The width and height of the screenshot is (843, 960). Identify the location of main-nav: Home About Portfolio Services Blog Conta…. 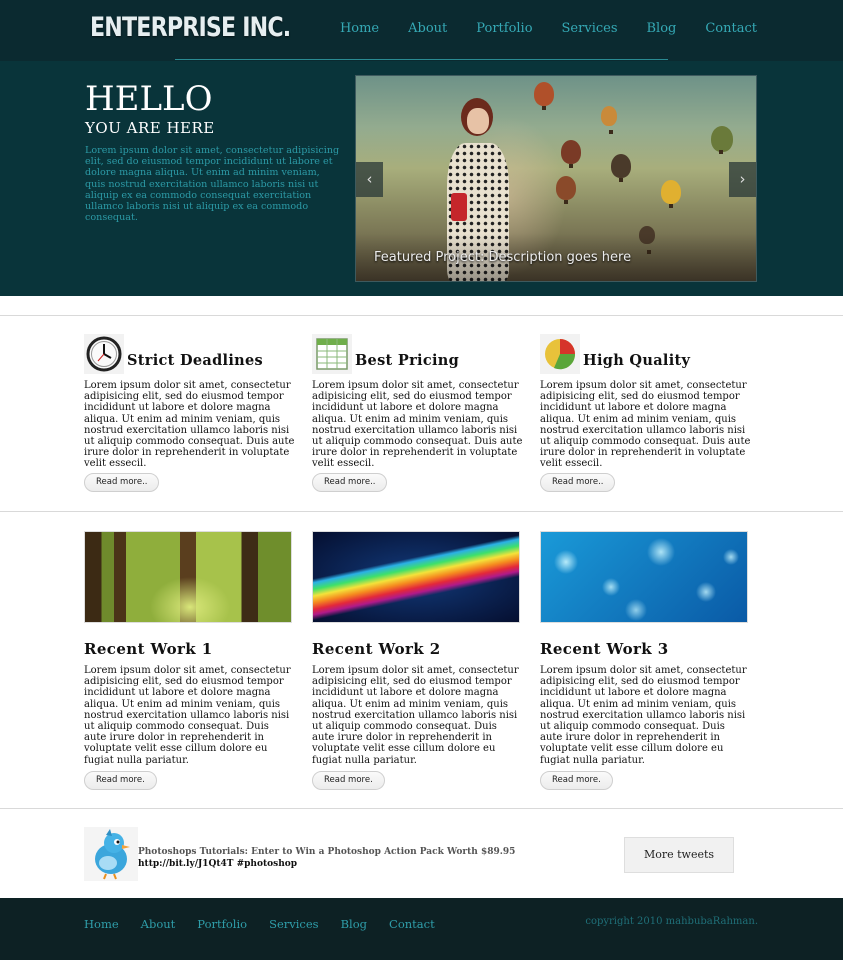
(534, 28).